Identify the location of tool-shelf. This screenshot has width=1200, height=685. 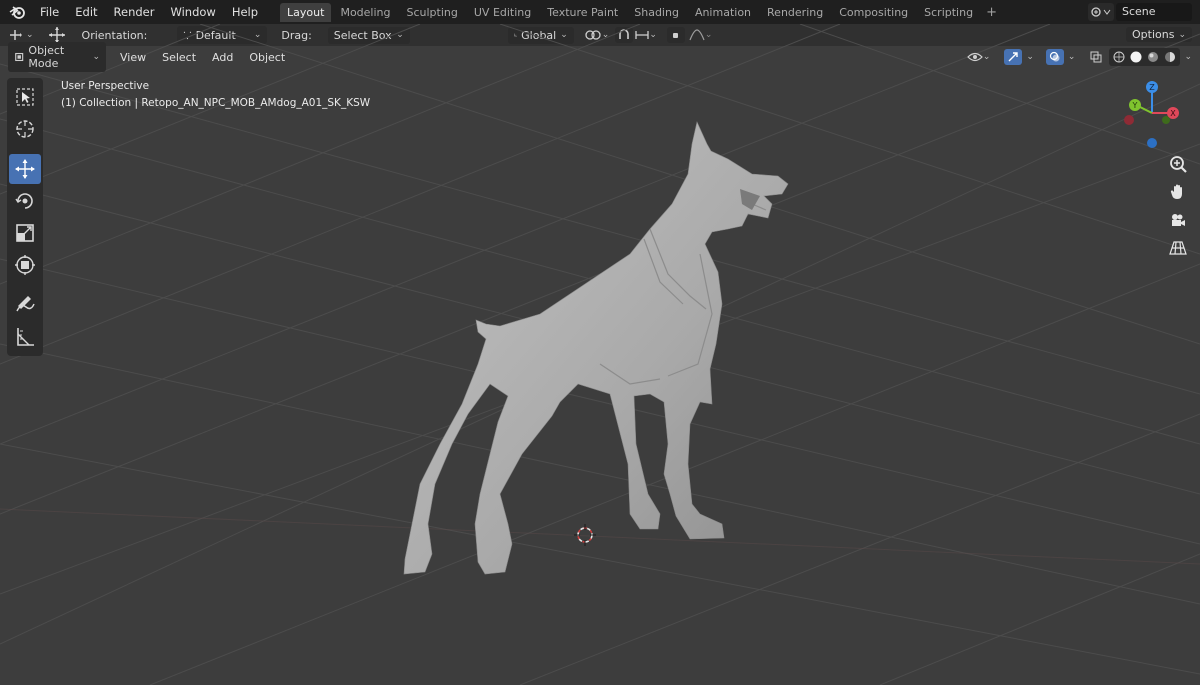
(25, 217).